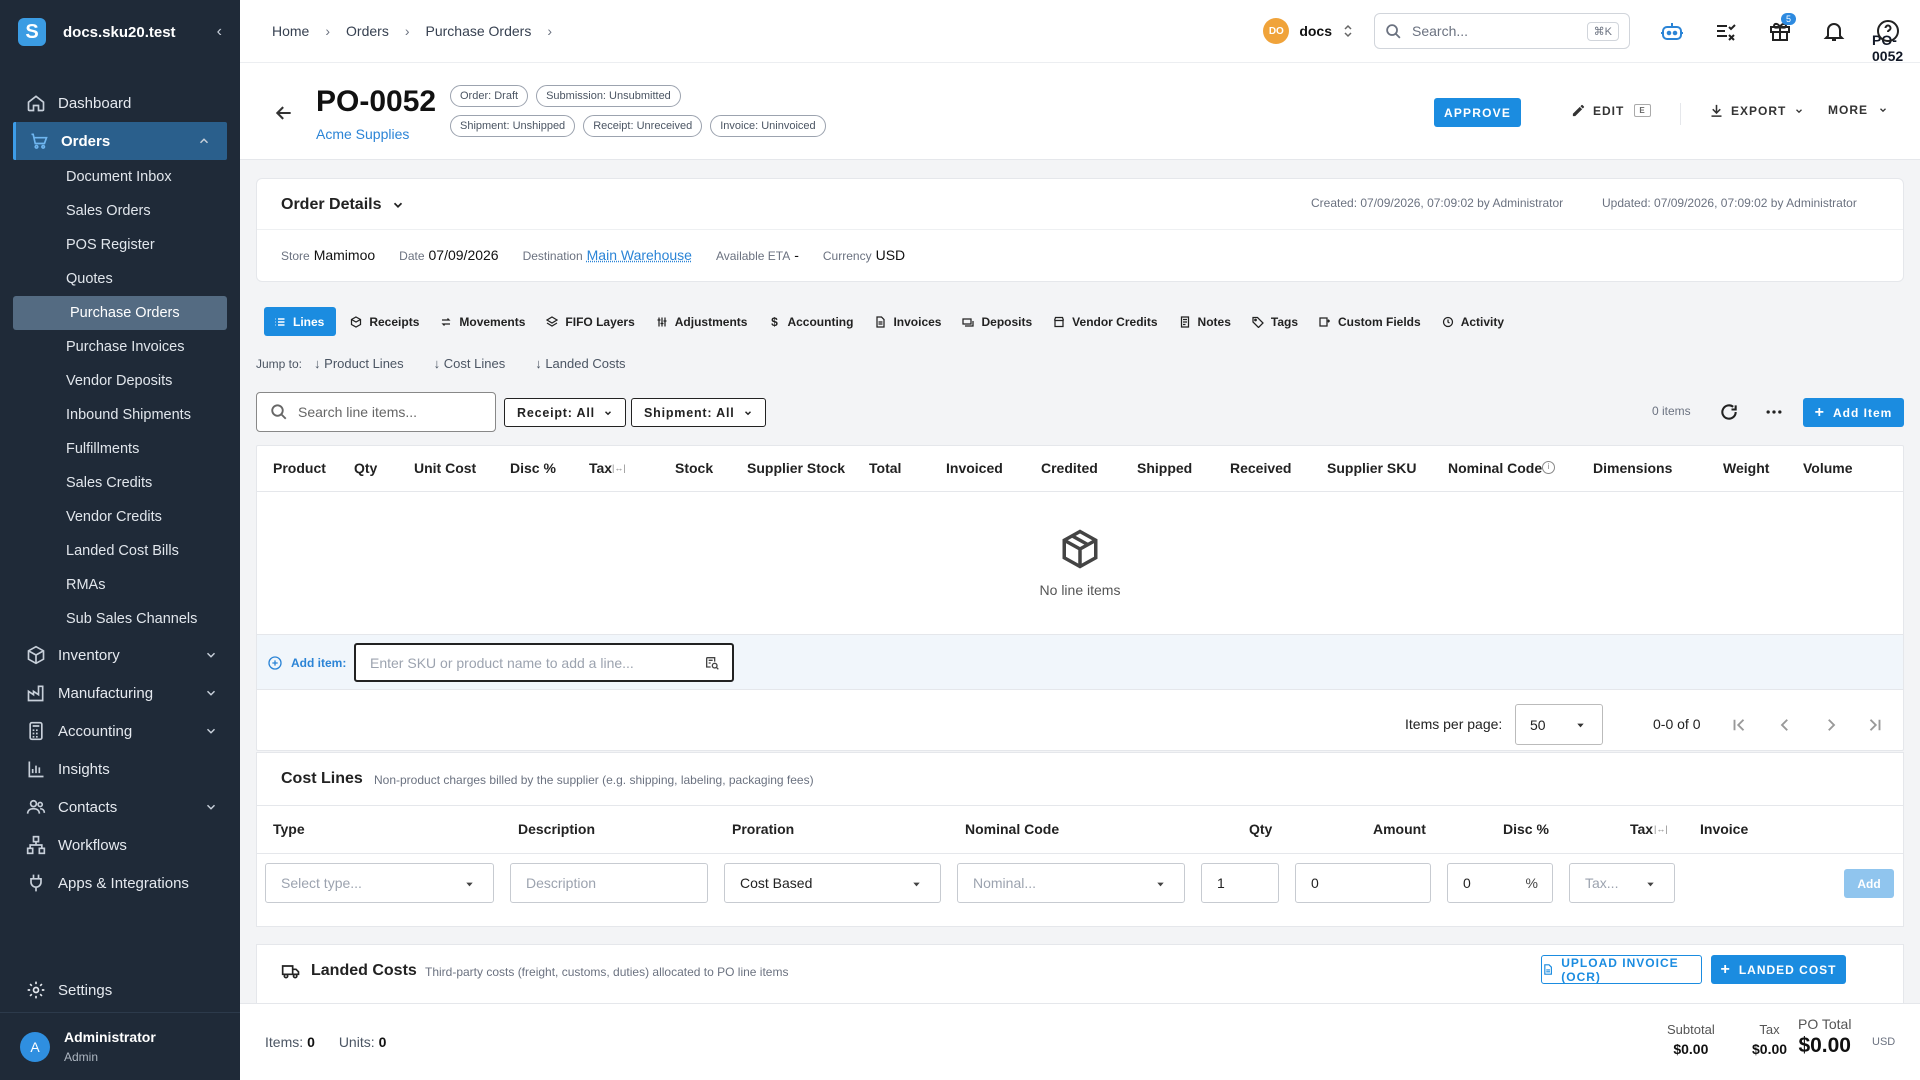 This screenshot has height=1080, width=1920. I want to click on tab-receipts: Receipts, so click(384, 321).